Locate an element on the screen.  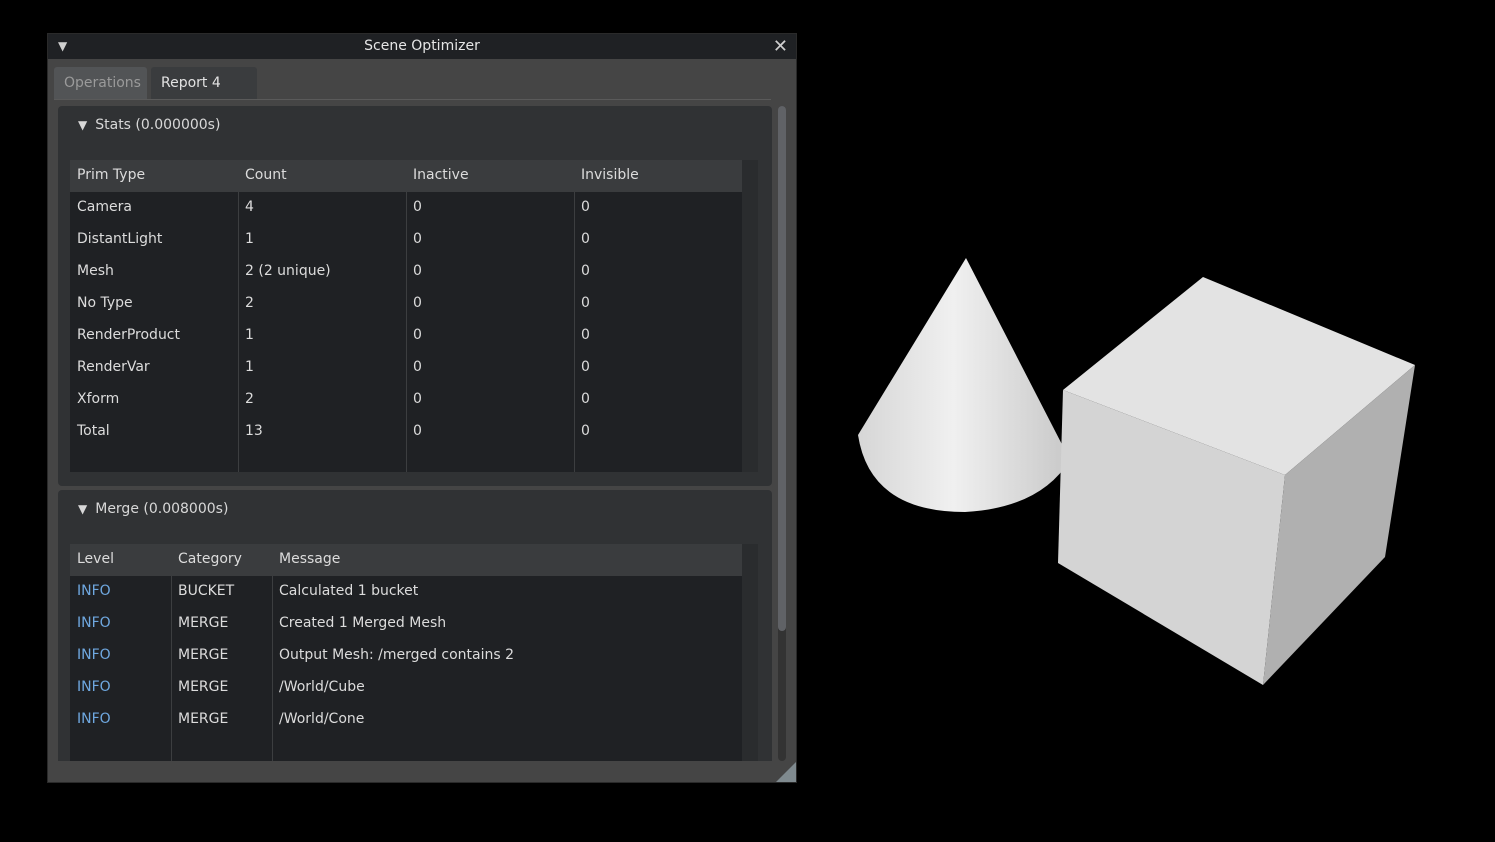
stats-table-header is located at coordinates (406, 176).